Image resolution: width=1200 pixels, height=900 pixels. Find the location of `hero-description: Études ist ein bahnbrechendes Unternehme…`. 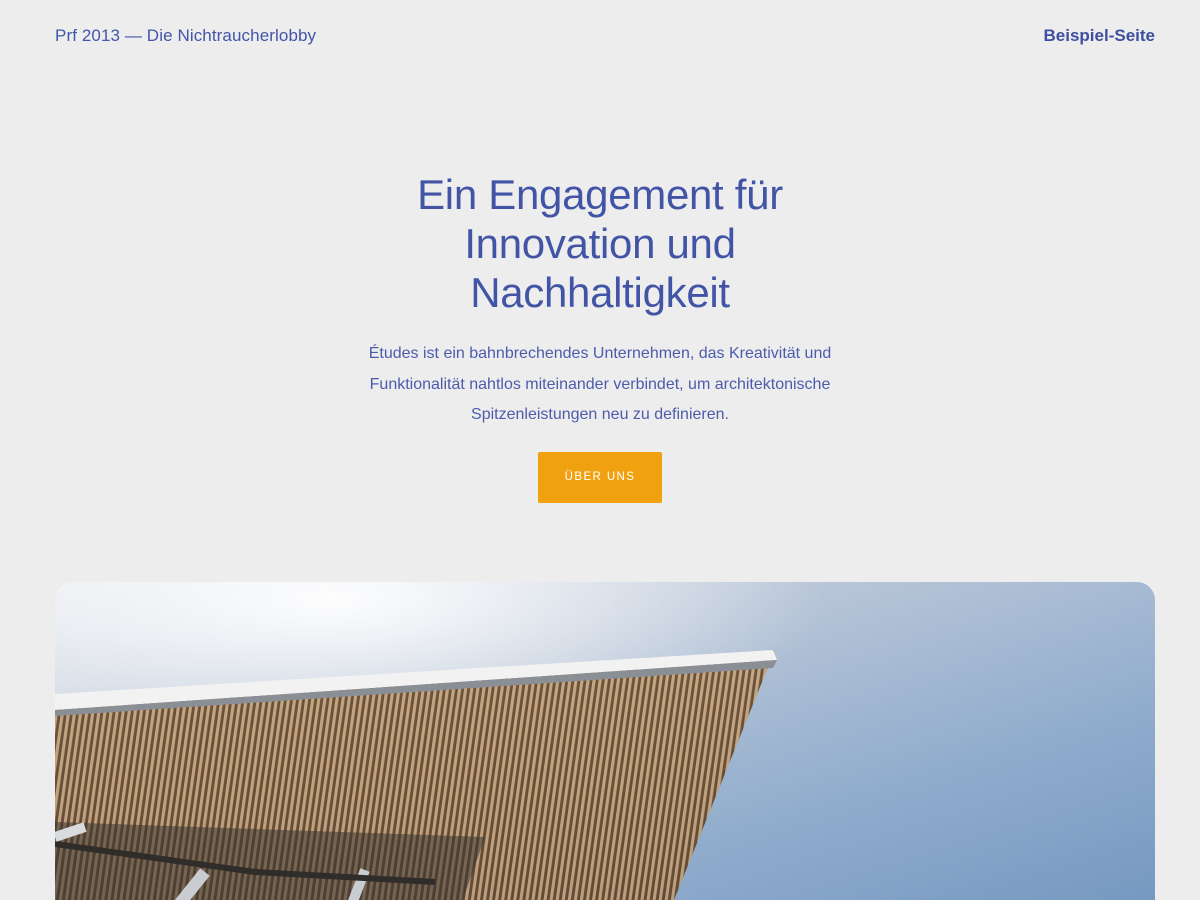

hero-description: Études ist ein bahnbrechendes Unternehme… is located at coordinates (600, 384).